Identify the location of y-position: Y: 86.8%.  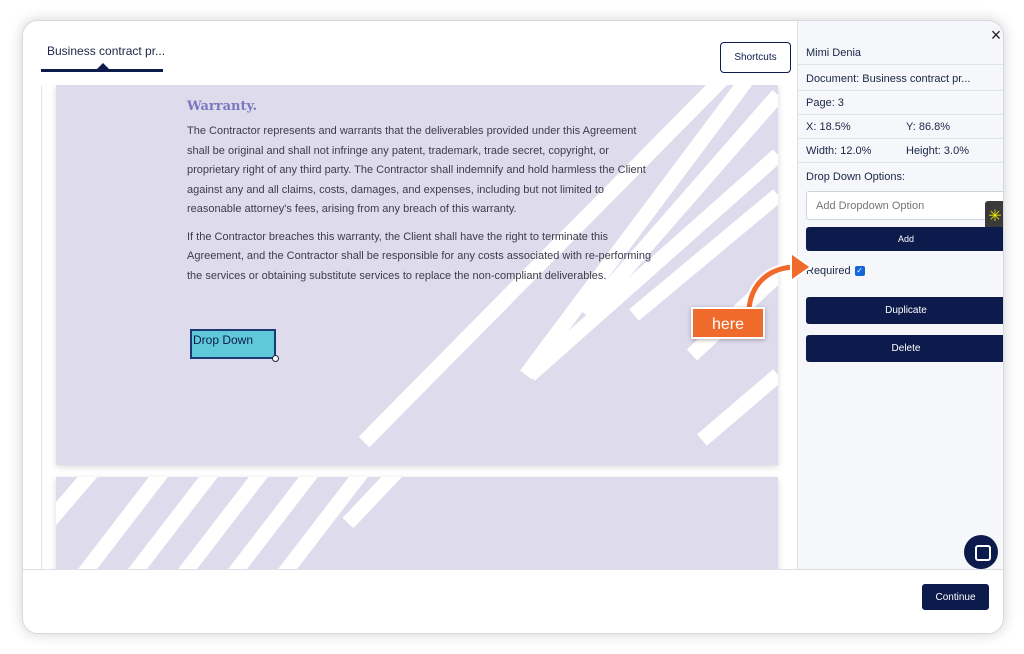
(928, 127).